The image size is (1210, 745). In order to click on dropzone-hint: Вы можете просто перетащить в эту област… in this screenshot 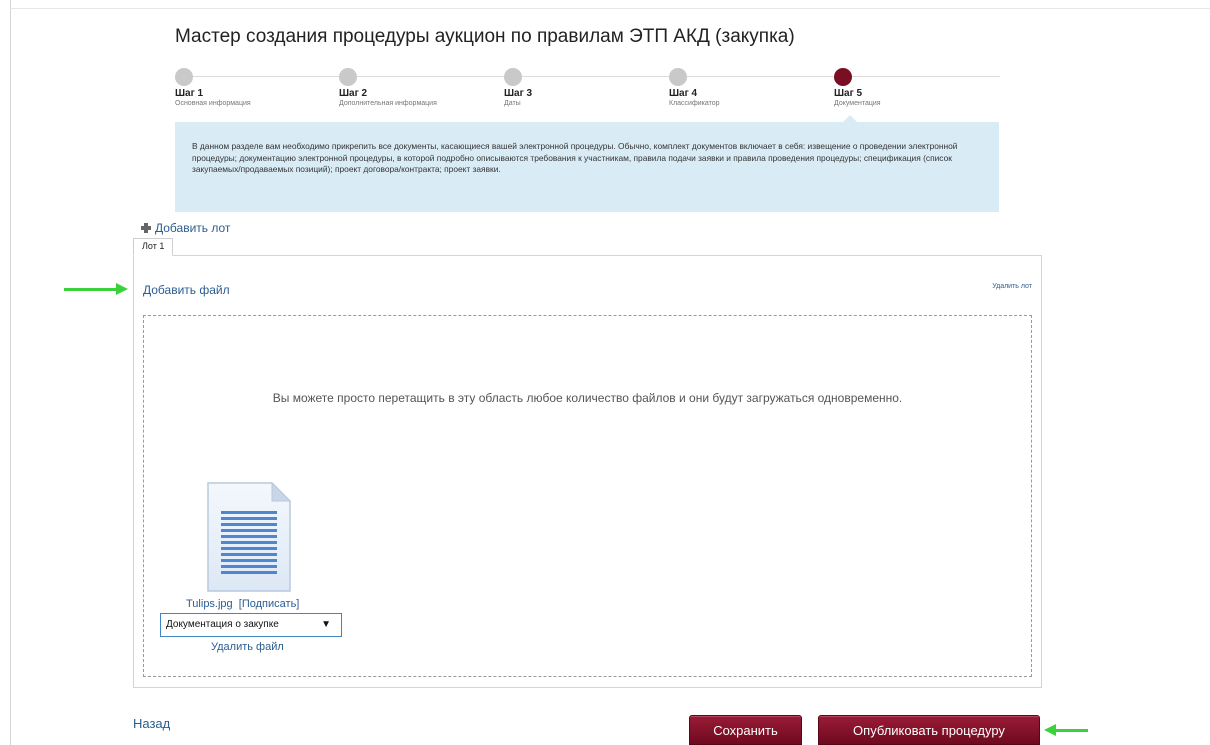, I will do `click(587, 398)`.